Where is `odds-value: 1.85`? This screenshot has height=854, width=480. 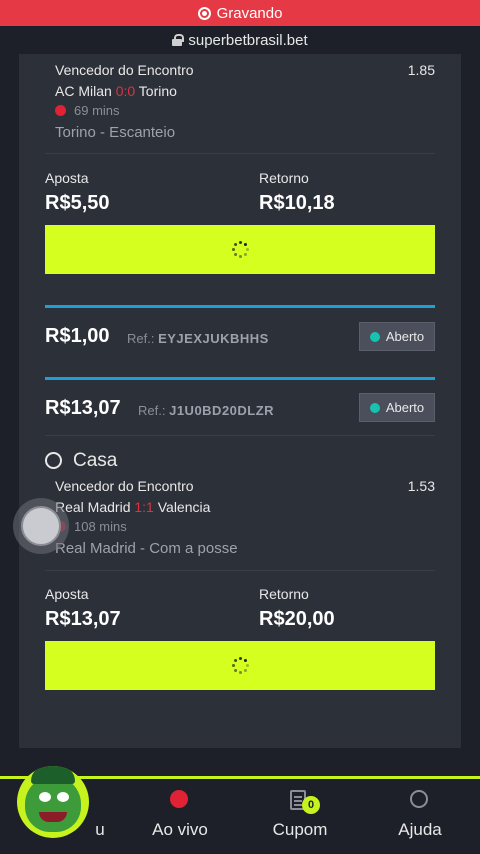
odds-value: 1.85 is located at coordinates (421, 70).